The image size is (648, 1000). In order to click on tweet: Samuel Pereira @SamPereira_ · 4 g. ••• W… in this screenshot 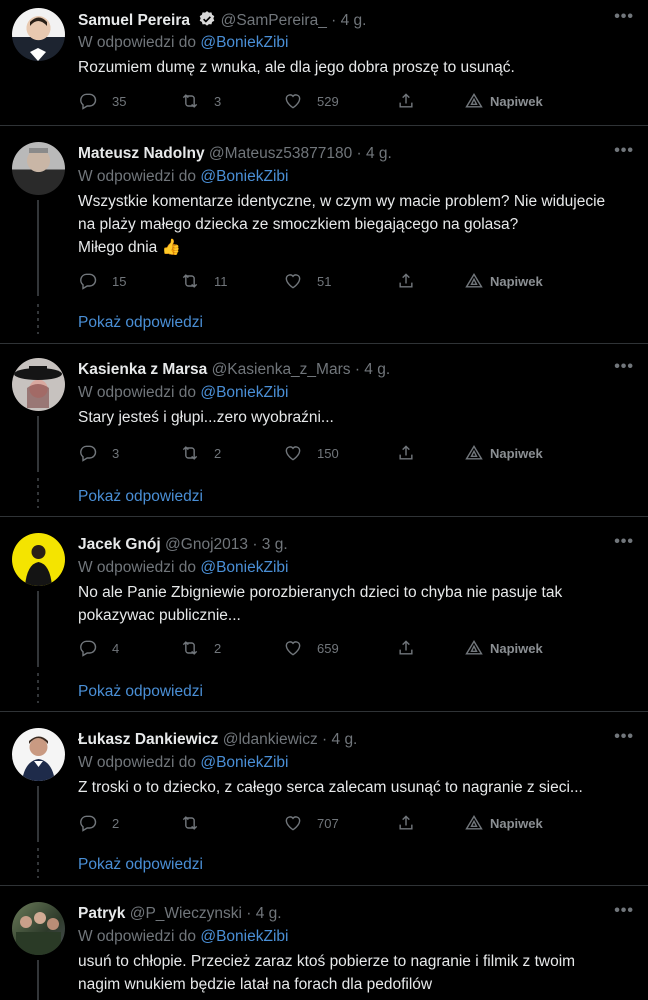, I will do `click(324, 63)`.